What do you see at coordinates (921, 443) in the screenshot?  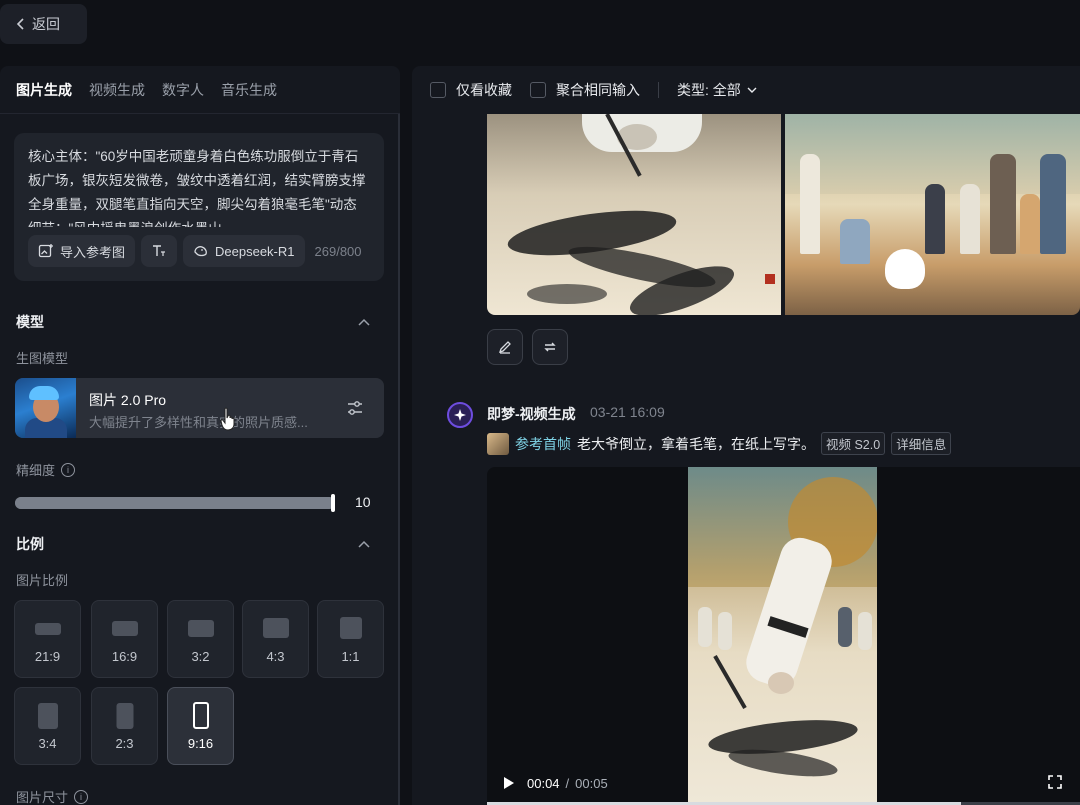 I see `details-button: 详细信息` at bounding box center [921, 443].